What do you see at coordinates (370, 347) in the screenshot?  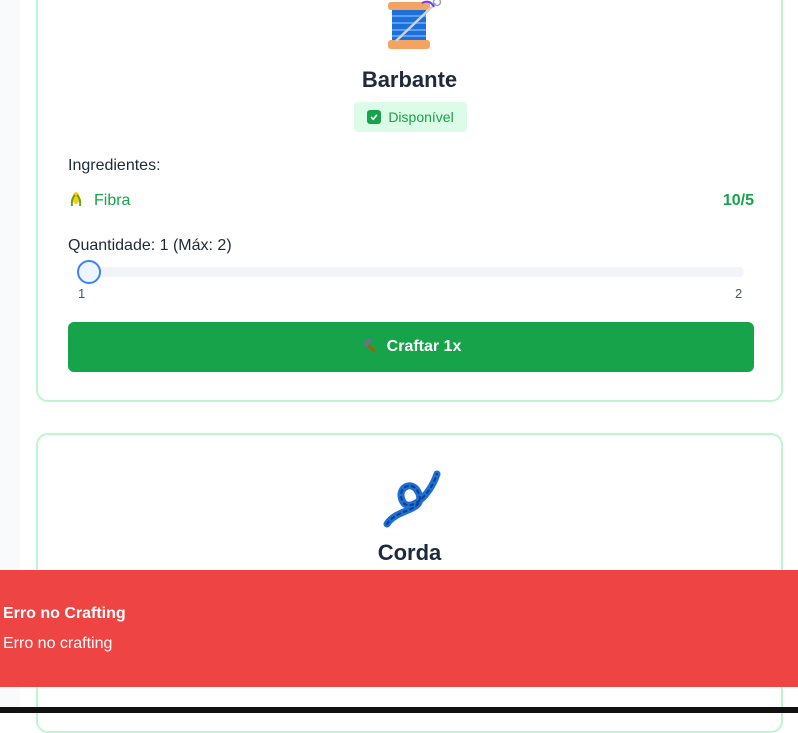 I see `hammer-icon` at bounding box center [370, 347].